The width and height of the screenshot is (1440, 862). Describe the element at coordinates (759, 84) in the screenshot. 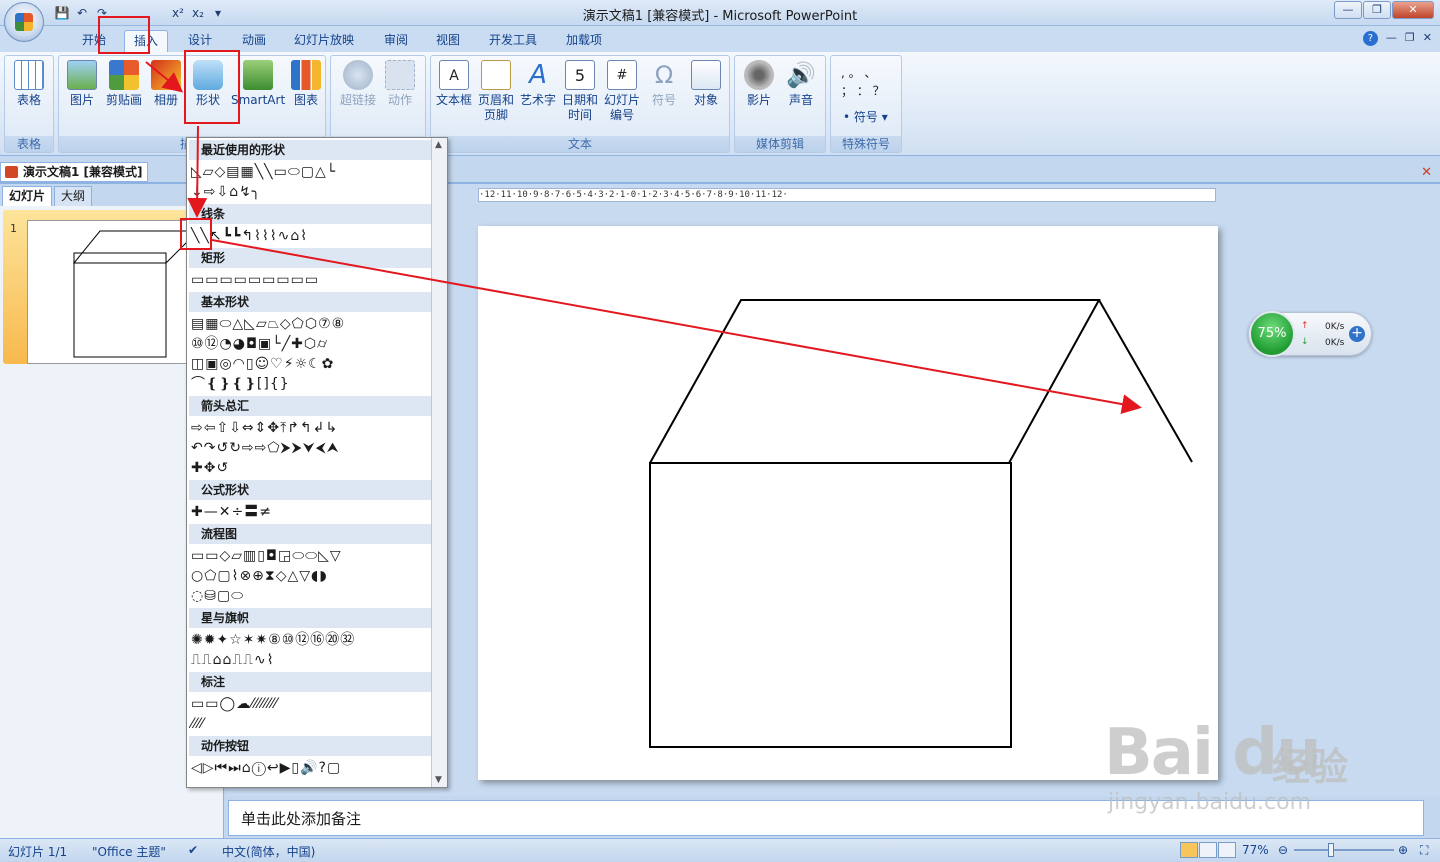

I see `movie-button: 影片` at that location.